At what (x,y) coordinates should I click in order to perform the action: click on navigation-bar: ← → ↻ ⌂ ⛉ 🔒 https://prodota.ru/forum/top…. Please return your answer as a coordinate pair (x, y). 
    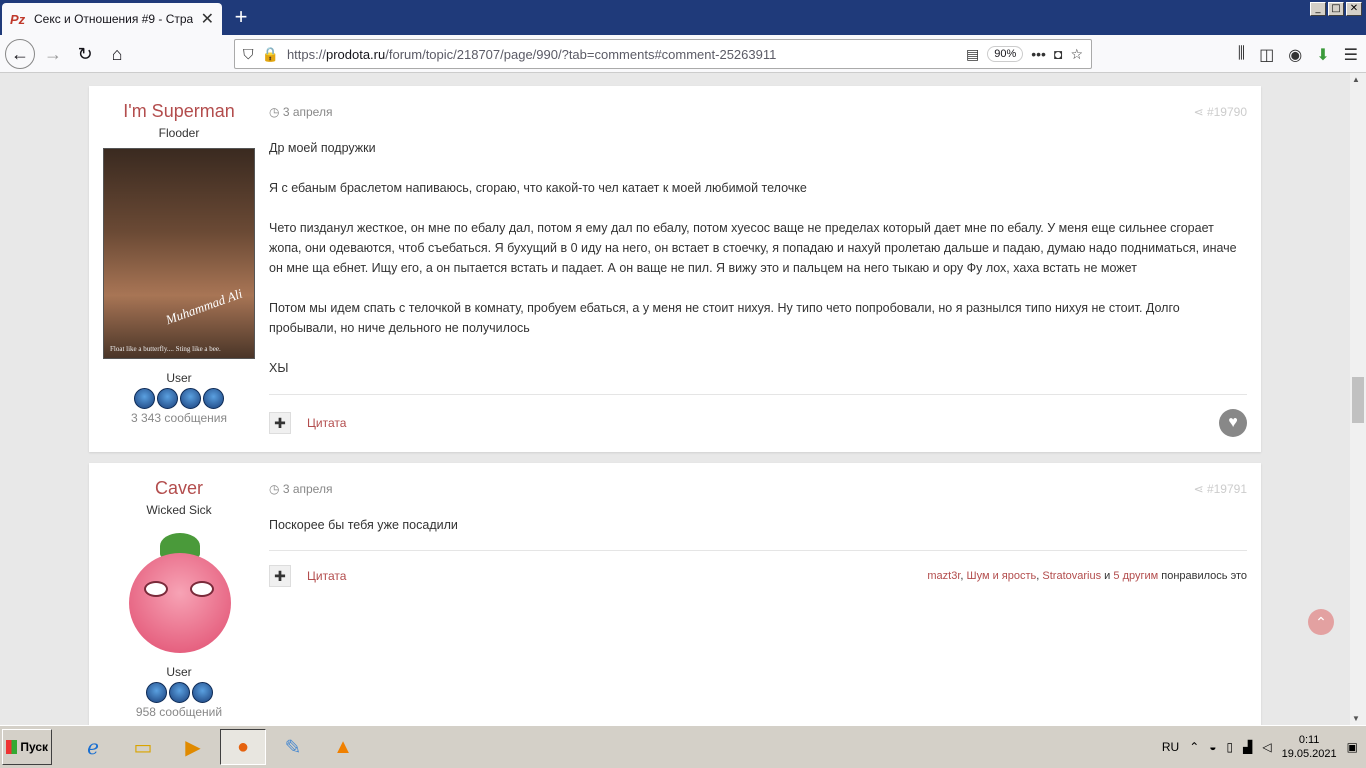
    Looking at the image, I should click on (683, 54).